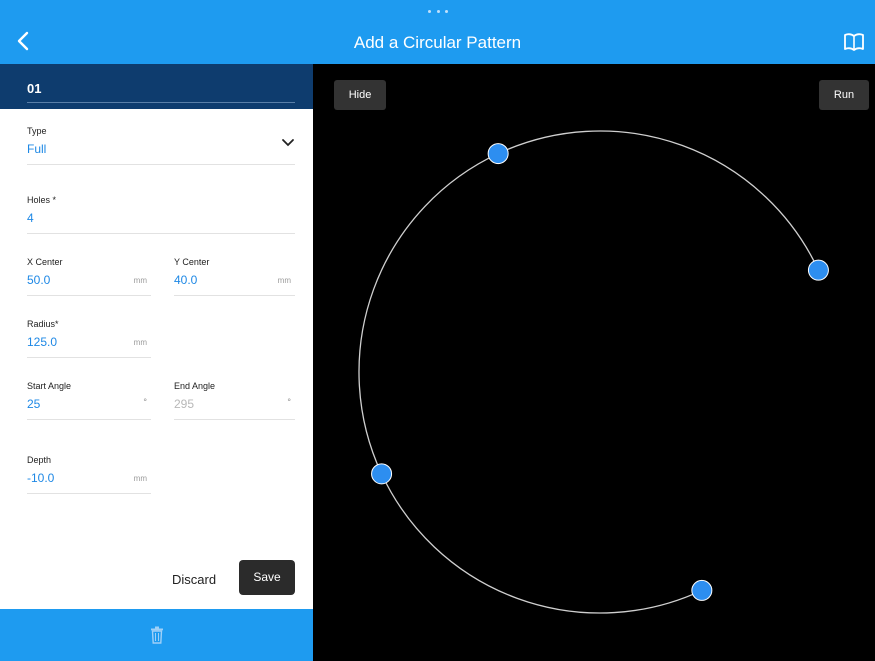 This screenshot has width=875, height=661. What do you see at coordinates (34, 88) in the screenshot?
I see `operation-name-input: 01` at bounding box center [34, 88].